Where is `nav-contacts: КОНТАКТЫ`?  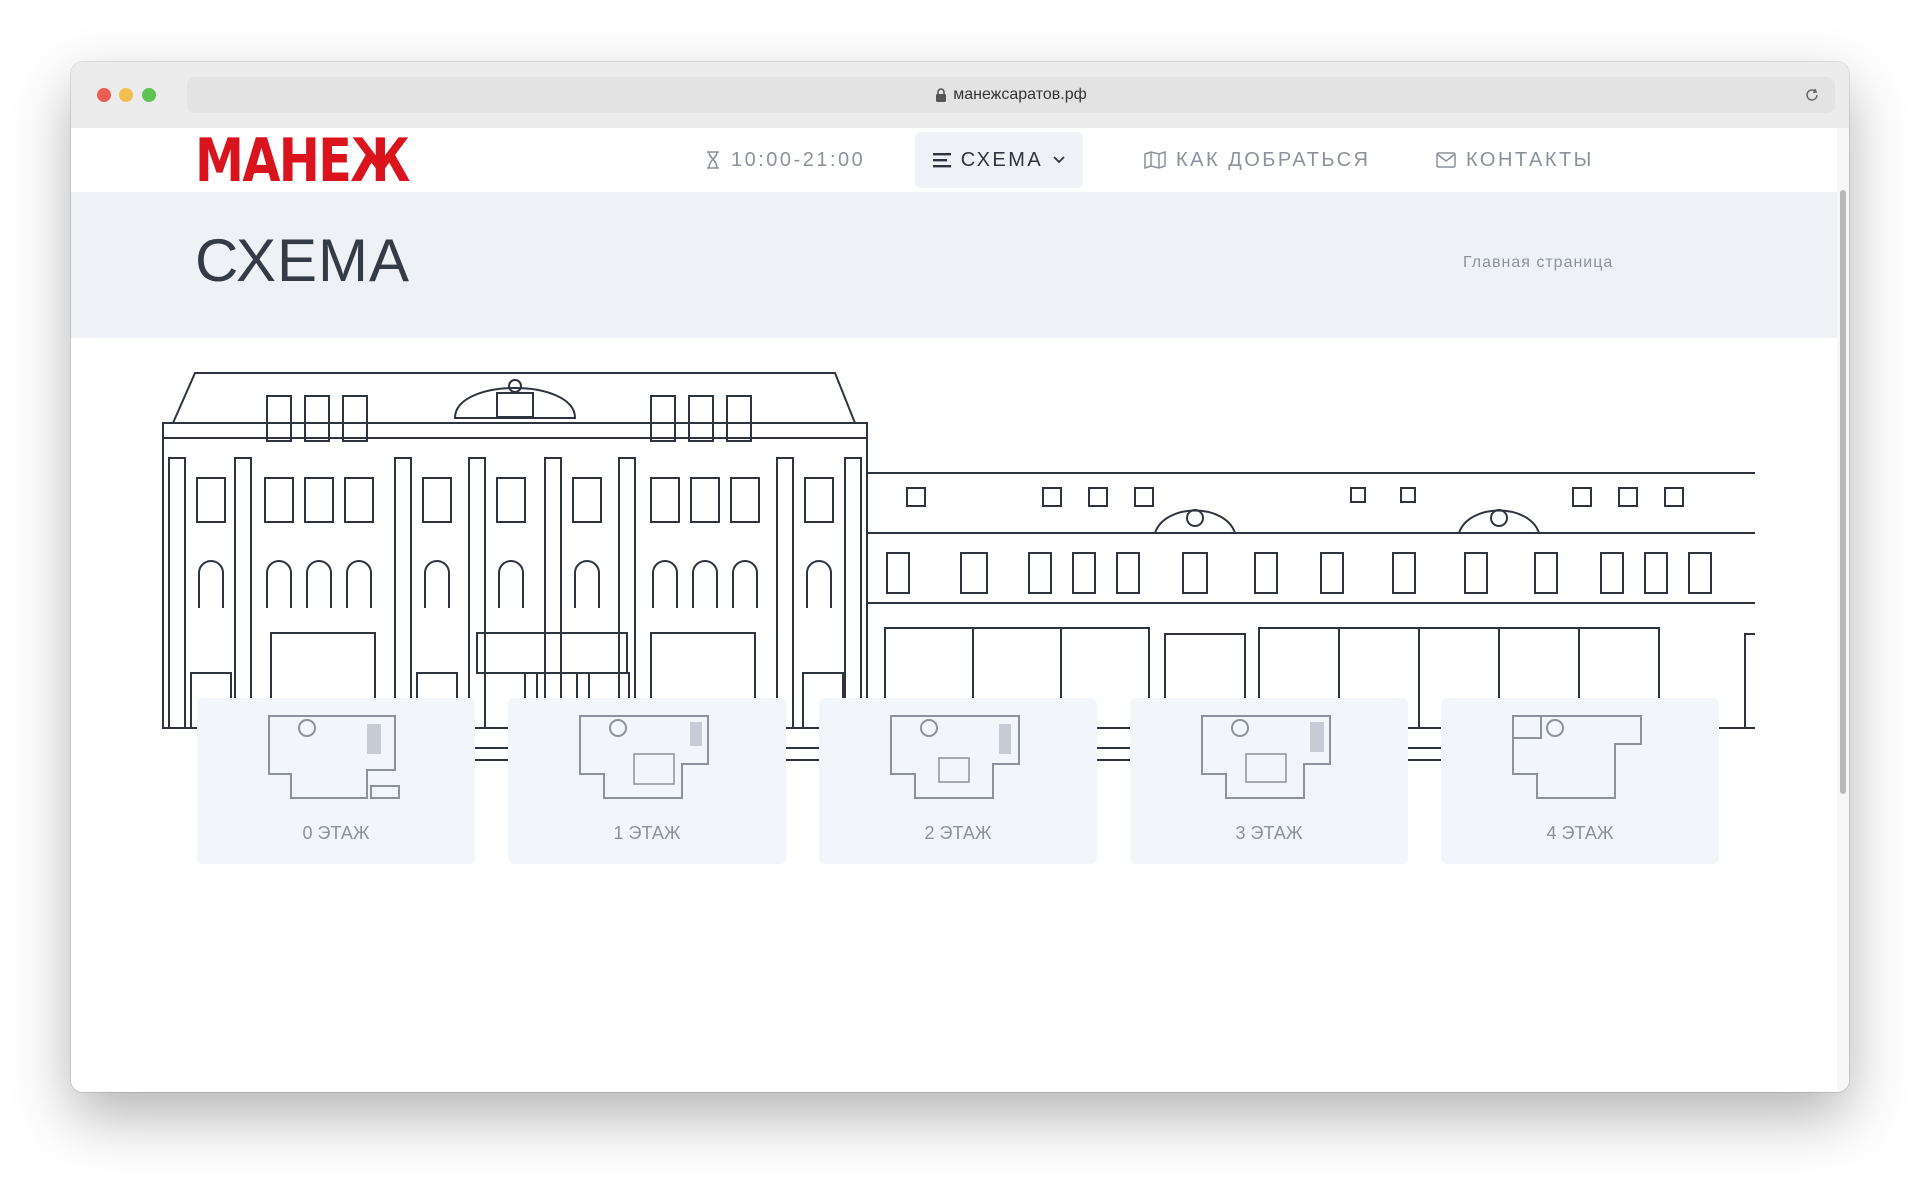
nav-contacts: КОНТАКТЫ is located at coordinates (1515, 160).